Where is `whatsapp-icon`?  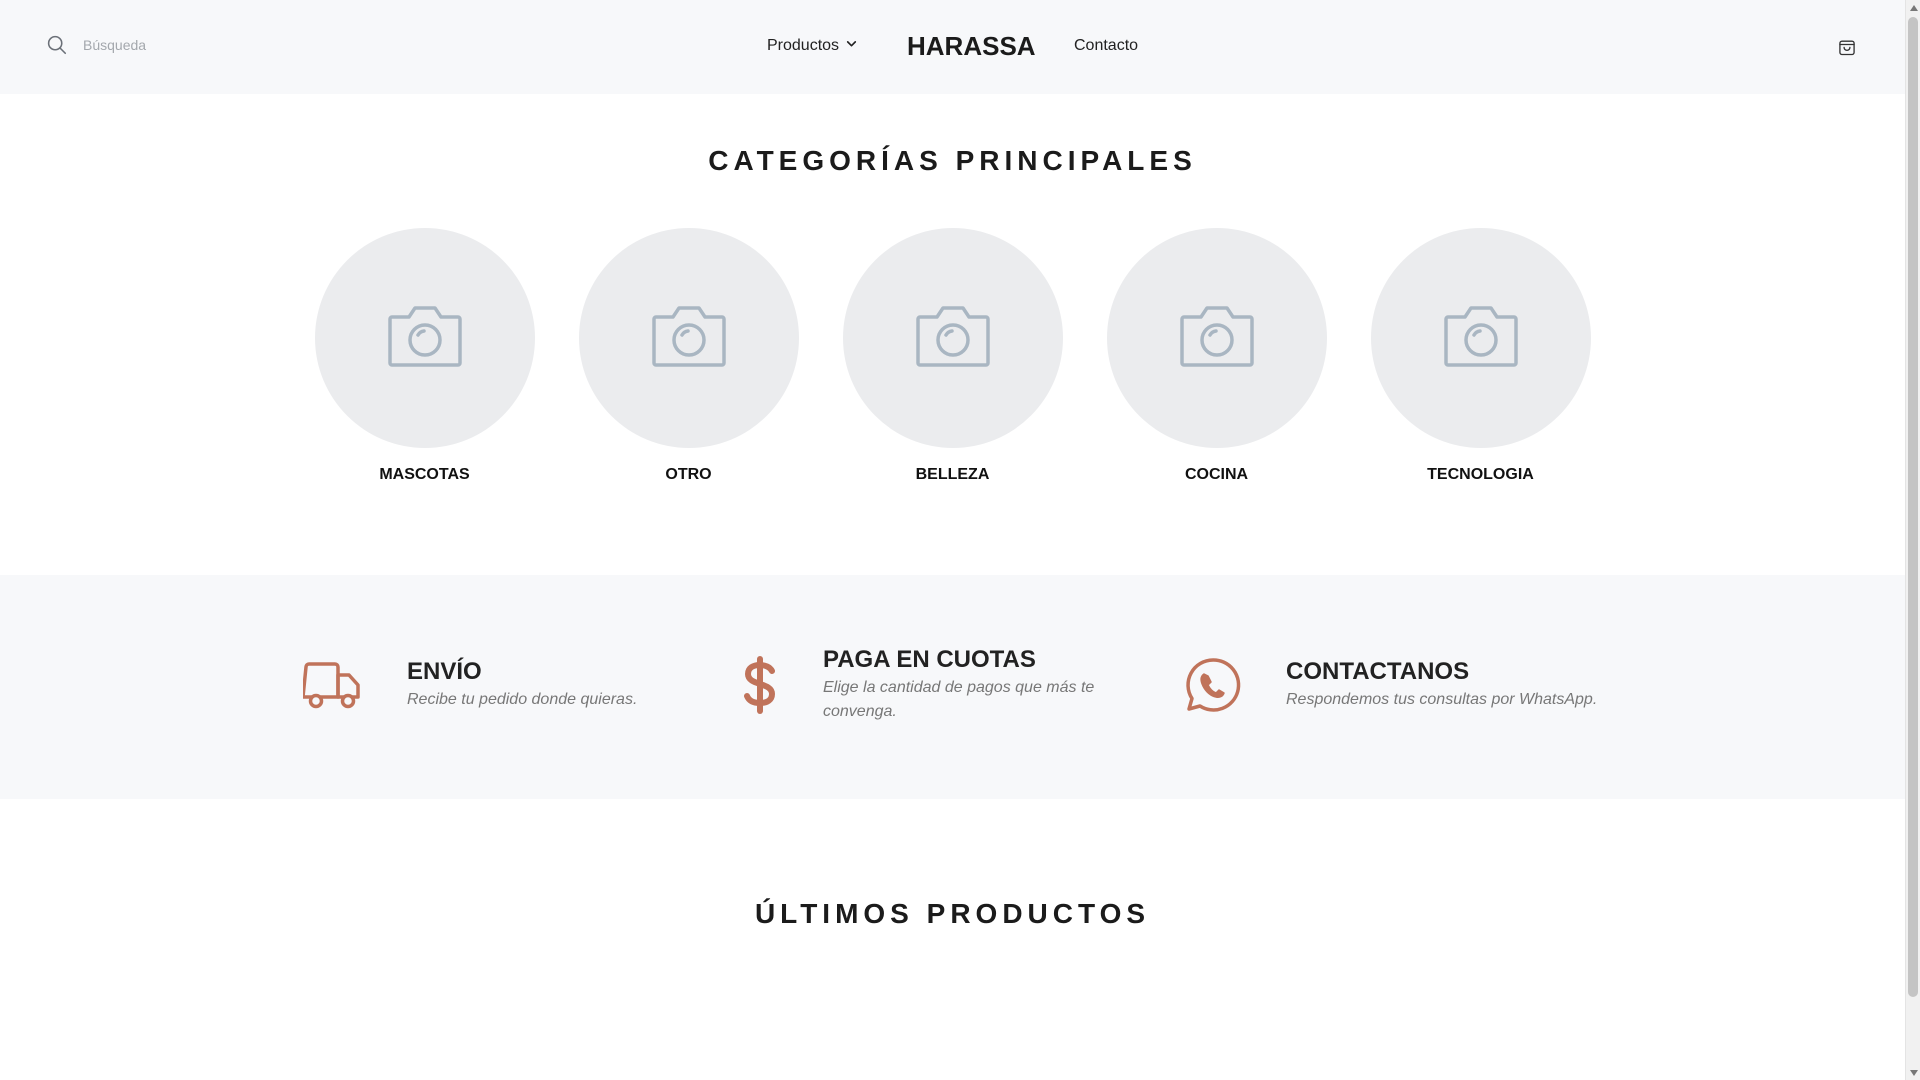 whatsapp-icon is located at coordinates (1213, 685).